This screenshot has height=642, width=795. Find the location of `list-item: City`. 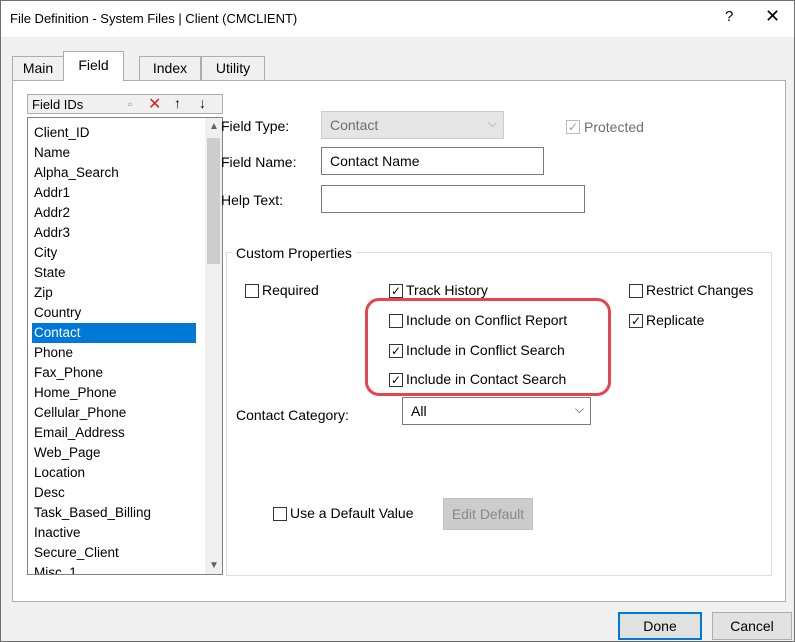

list-item: City is located at coordinates (114, 253).